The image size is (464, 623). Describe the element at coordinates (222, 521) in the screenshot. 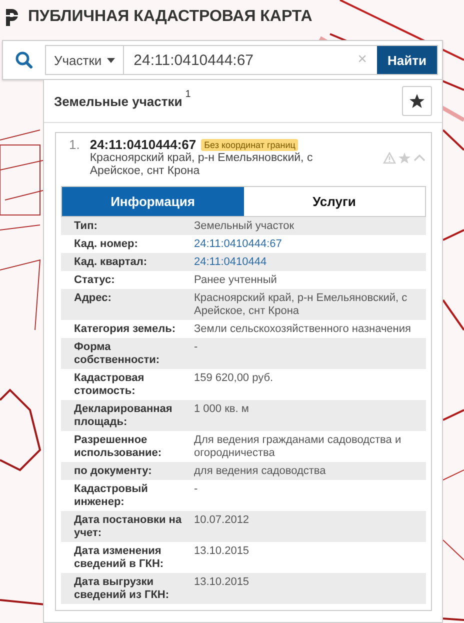

I see `field-value: 10.07.2012` at that location.